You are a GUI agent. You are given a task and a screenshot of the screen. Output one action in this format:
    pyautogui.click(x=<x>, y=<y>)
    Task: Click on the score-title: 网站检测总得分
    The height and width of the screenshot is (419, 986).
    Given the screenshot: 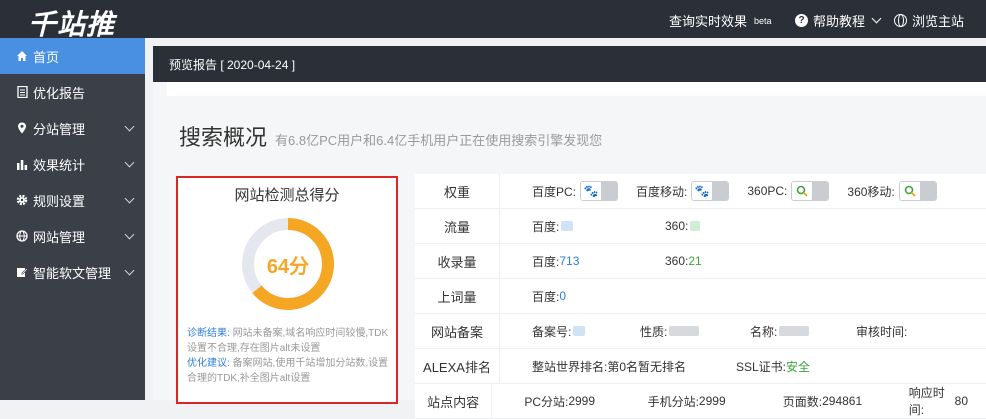 What is the action you would take?
    pyautogui.click(x=287, y=195)
    